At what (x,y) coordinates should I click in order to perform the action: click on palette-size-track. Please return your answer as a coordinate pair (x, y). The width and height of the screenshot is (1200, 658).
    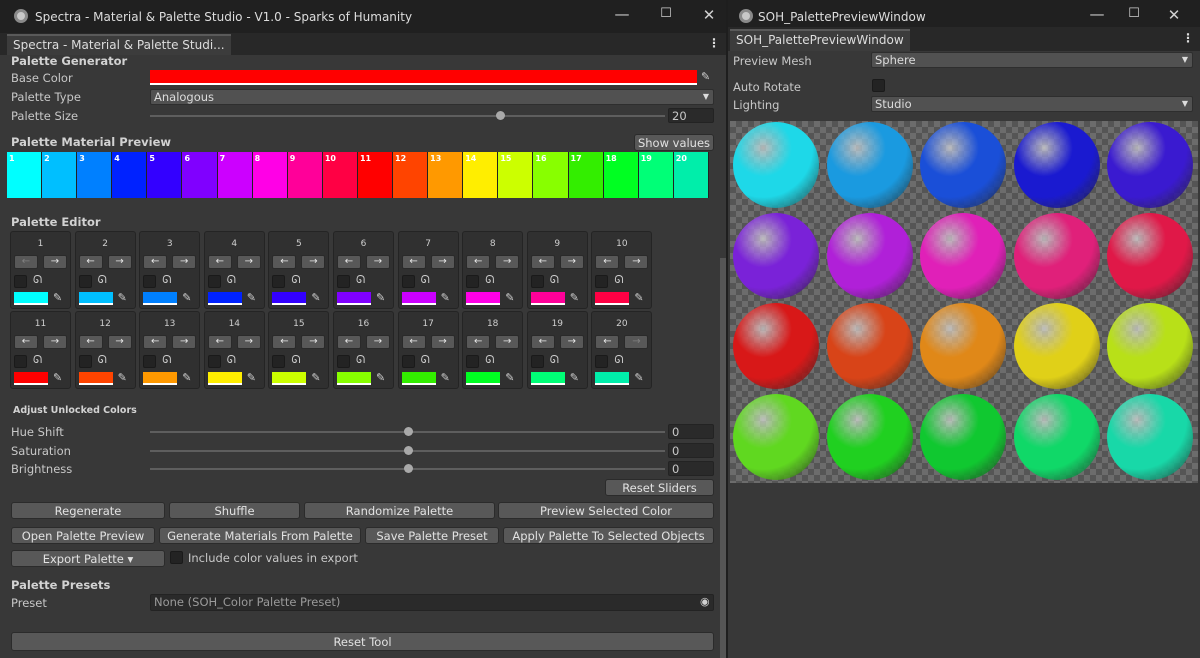
    Looking at the image, I should click on (407, 116).